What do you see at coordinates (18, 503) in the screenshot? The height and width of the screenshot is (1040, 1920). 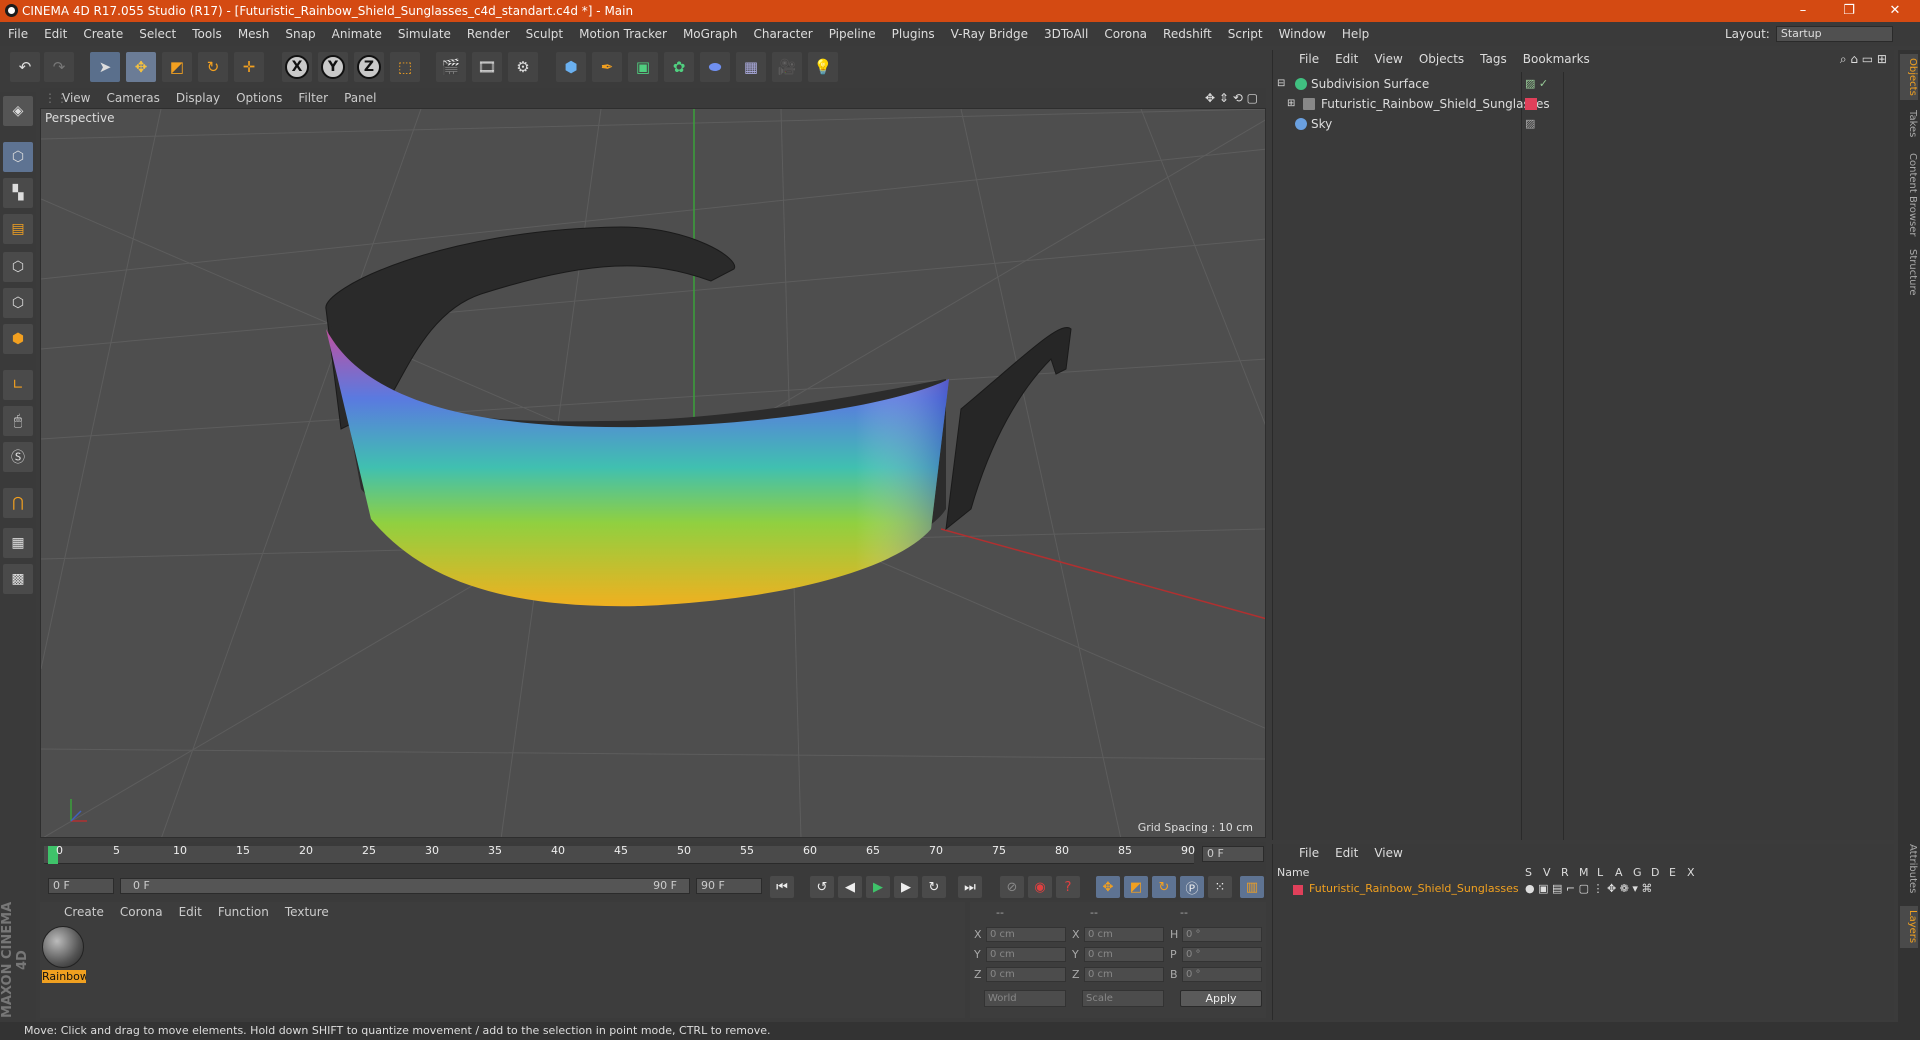 I see `snap-button: ⋂` at bounding box center [18, 503].